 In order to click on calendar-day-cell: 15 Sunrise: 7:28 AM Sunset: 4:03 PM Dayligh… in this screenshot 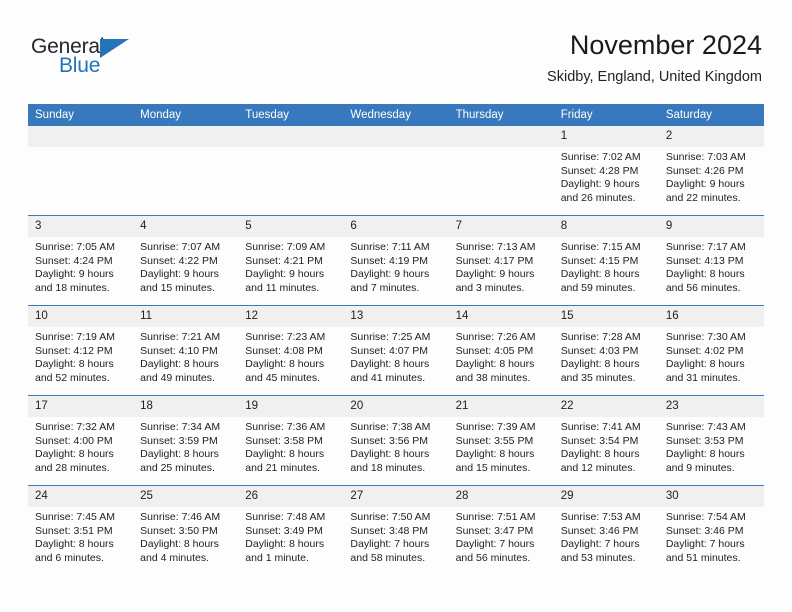, I will do `click(606, 350)`.